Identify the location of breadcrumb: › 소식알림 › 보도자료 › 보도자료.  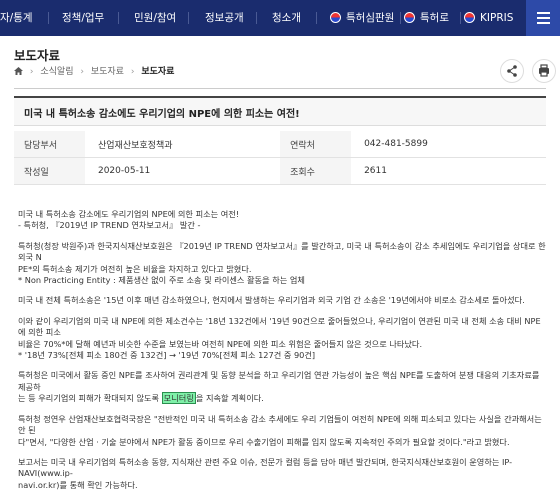
(94, 70).